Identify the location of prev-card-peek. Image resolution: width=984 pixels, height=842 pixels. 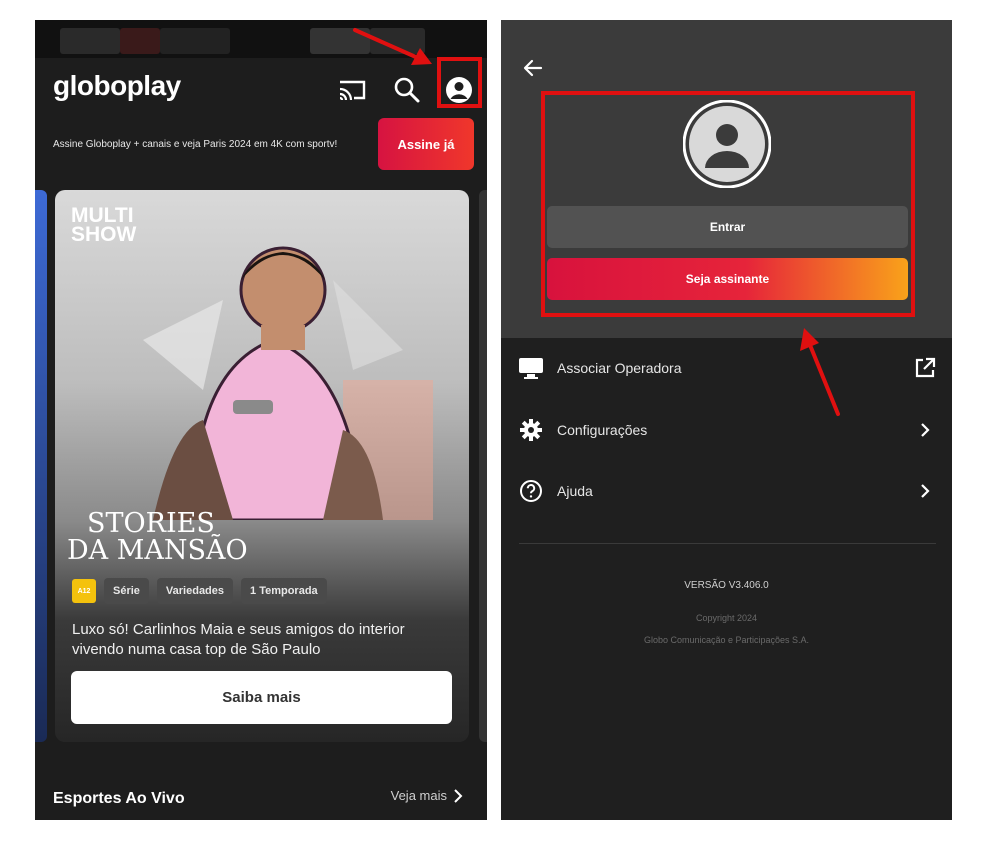
(41, 466).